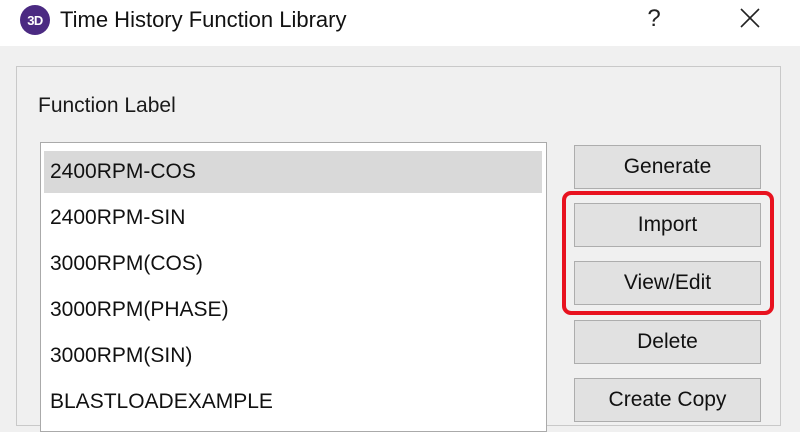 Image resolution: width=800 pixels, height=432 pixels. What do you see at coordinates (293, 264) in the screenshot?
I see `list-item: 3000RPM(COS)` at bounding box center [293, 264].